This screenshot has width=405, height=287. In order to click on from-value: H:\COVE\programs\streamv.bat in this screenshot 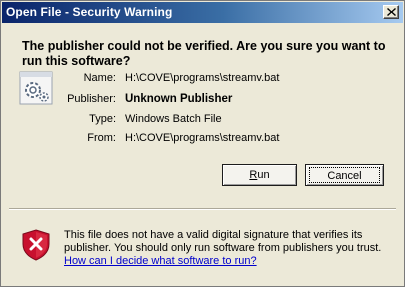, I will do `click(202, 138)`.